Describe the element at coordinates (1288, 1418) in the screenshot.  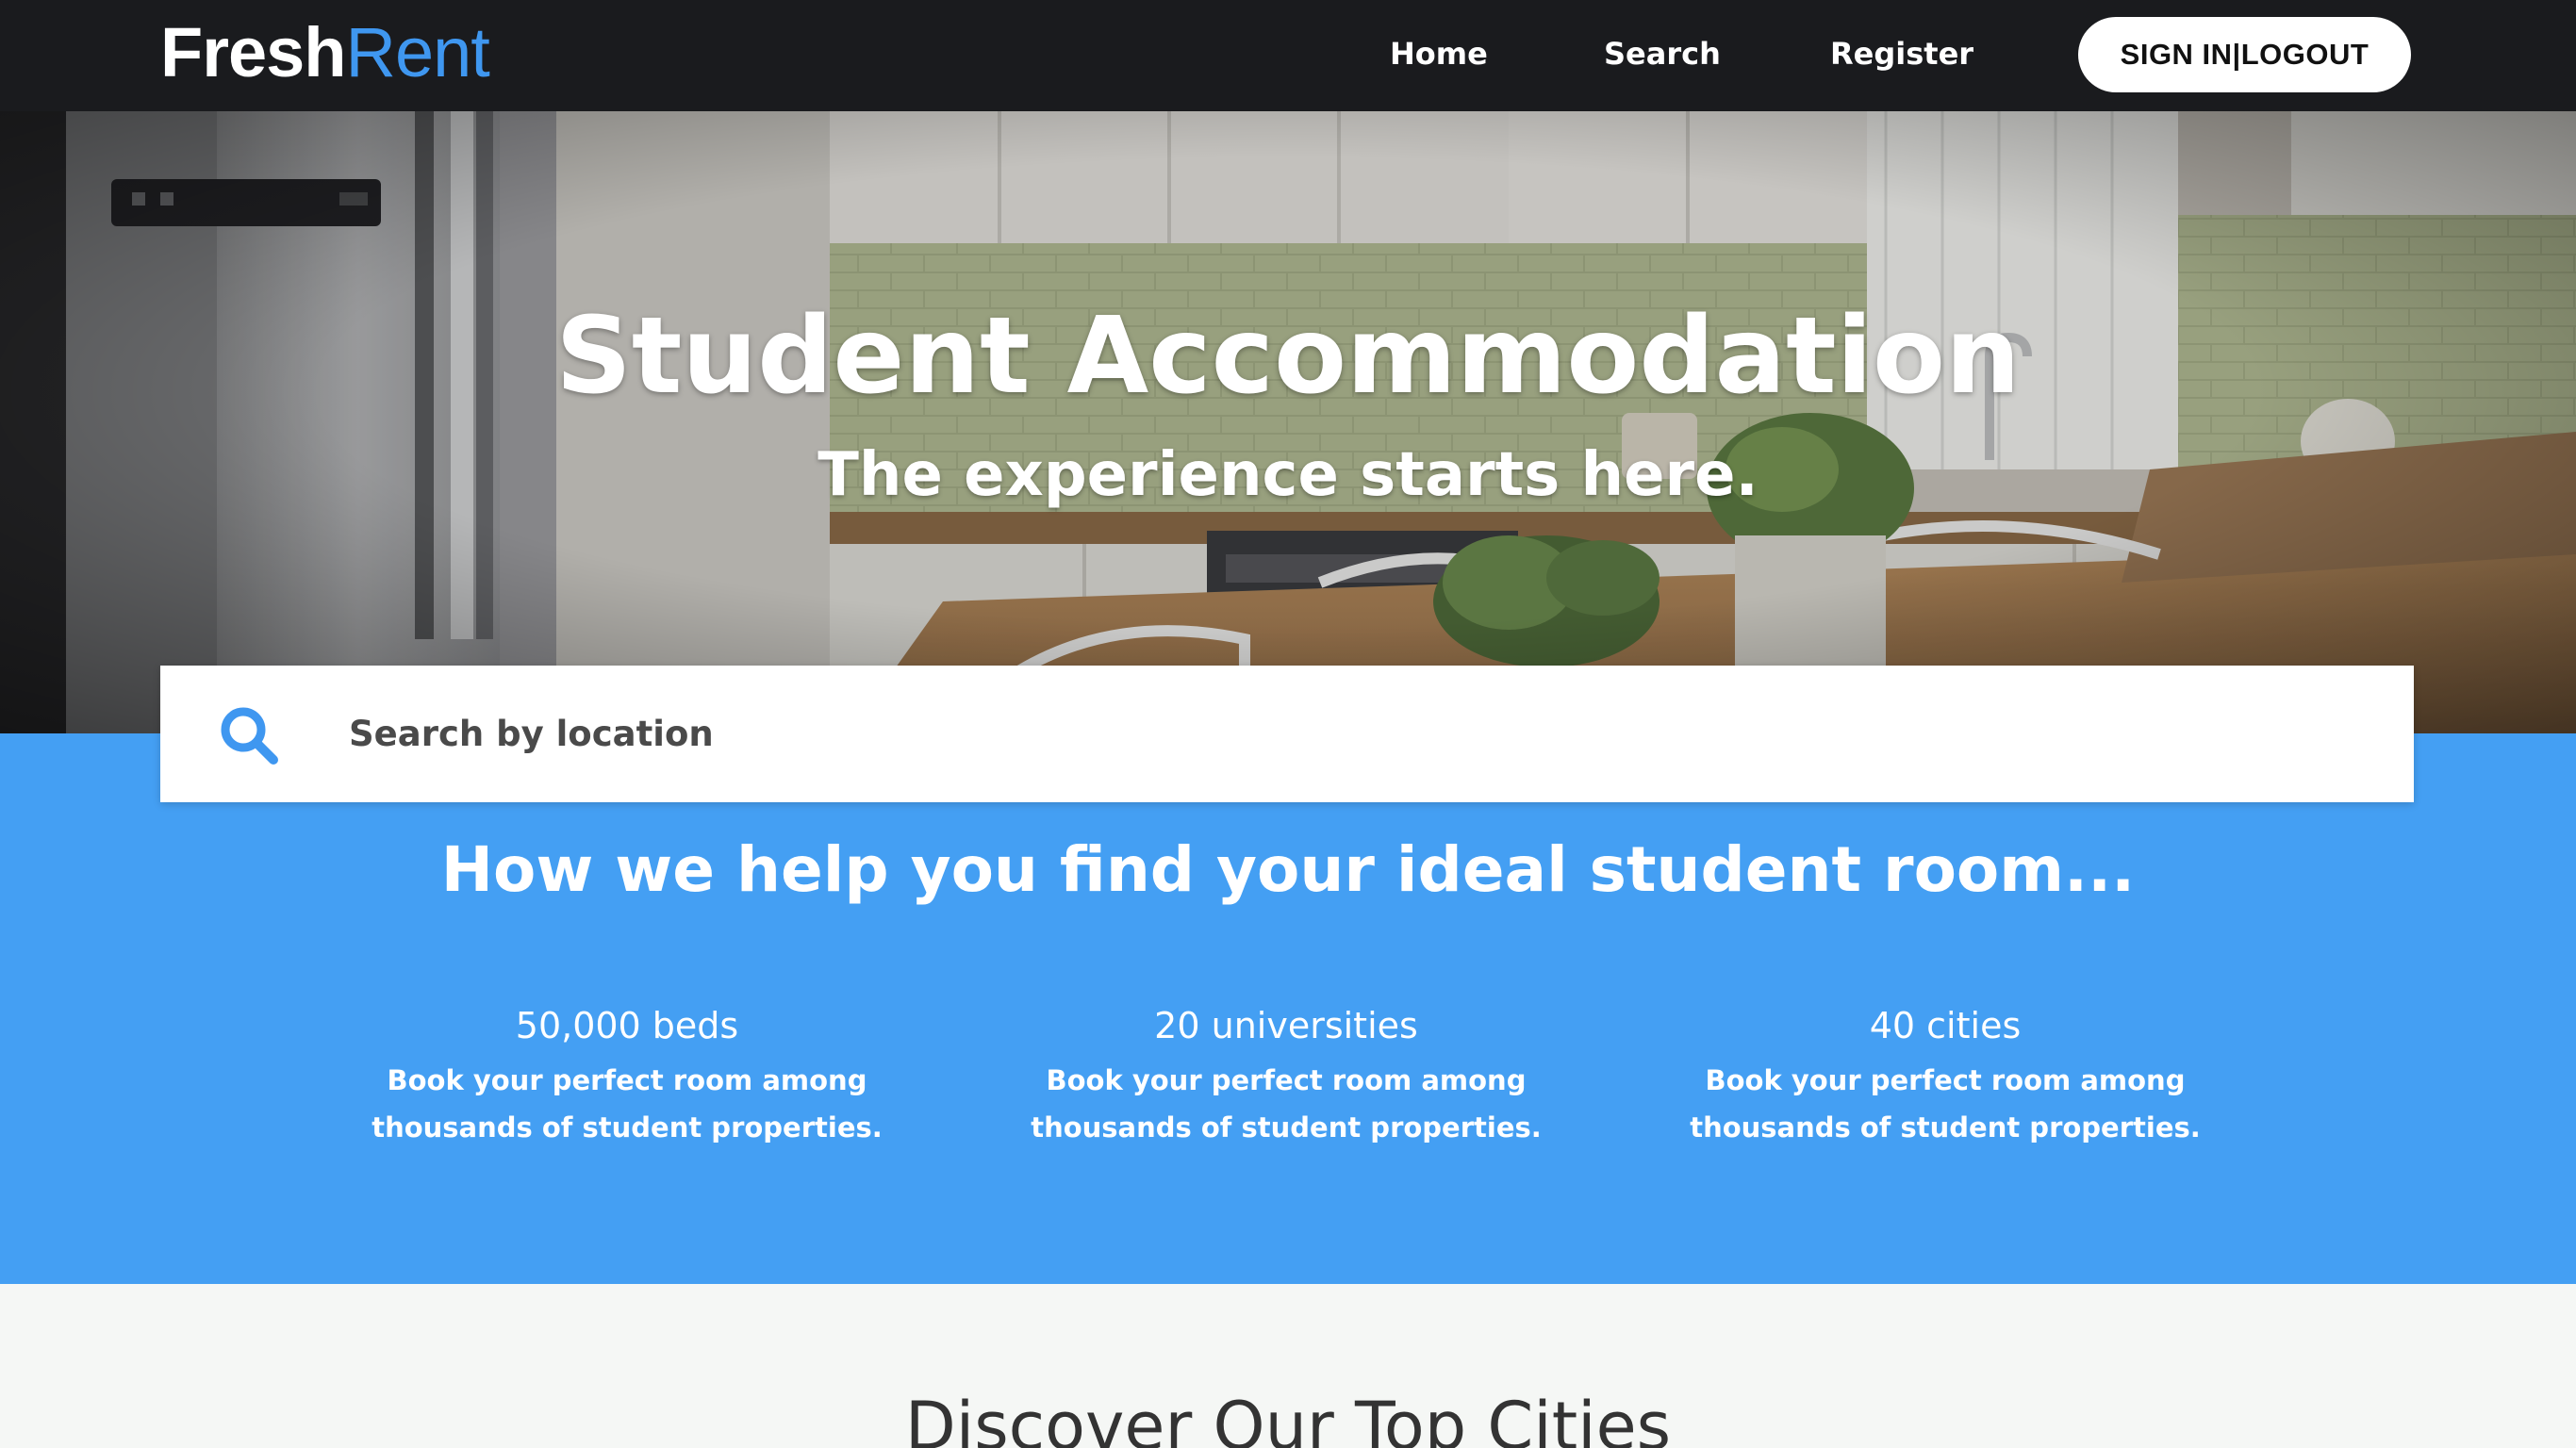
I see `discover-heading: Discover Our Top Cities` at that location.